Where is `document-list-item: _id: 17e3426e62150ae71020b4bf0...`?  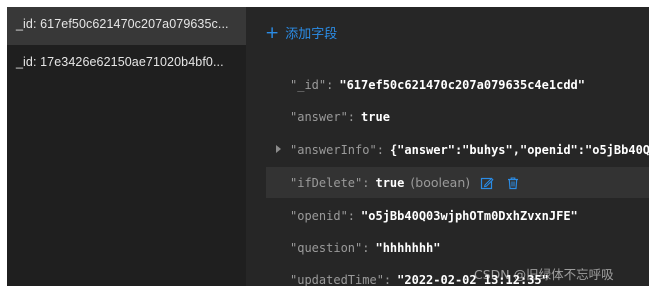
document-list-item: _id: 17e3426e62150ae71020b4bf0... is located at coordinates (126, 64).